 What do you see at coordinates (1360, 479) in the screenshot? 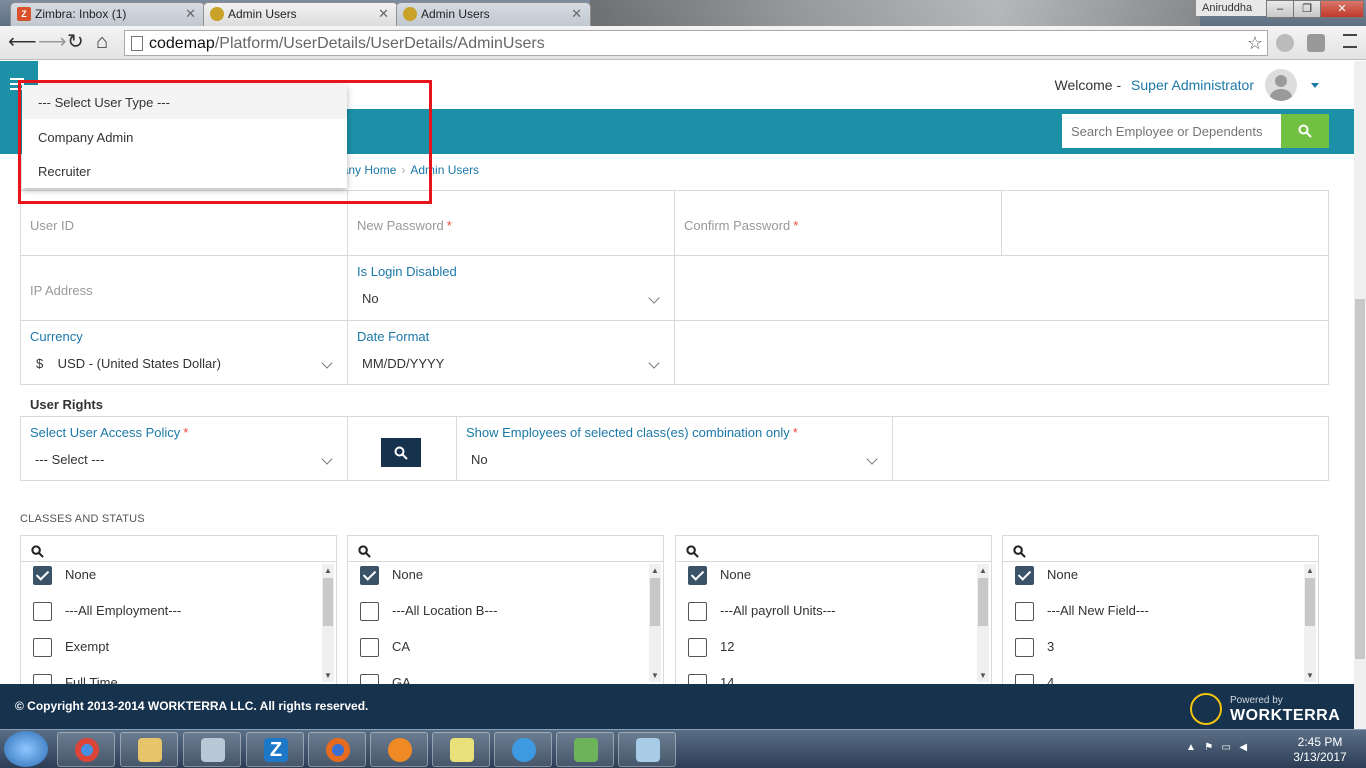
I see `page-scrollbar-thumb` at bounding box center [1360, 479].